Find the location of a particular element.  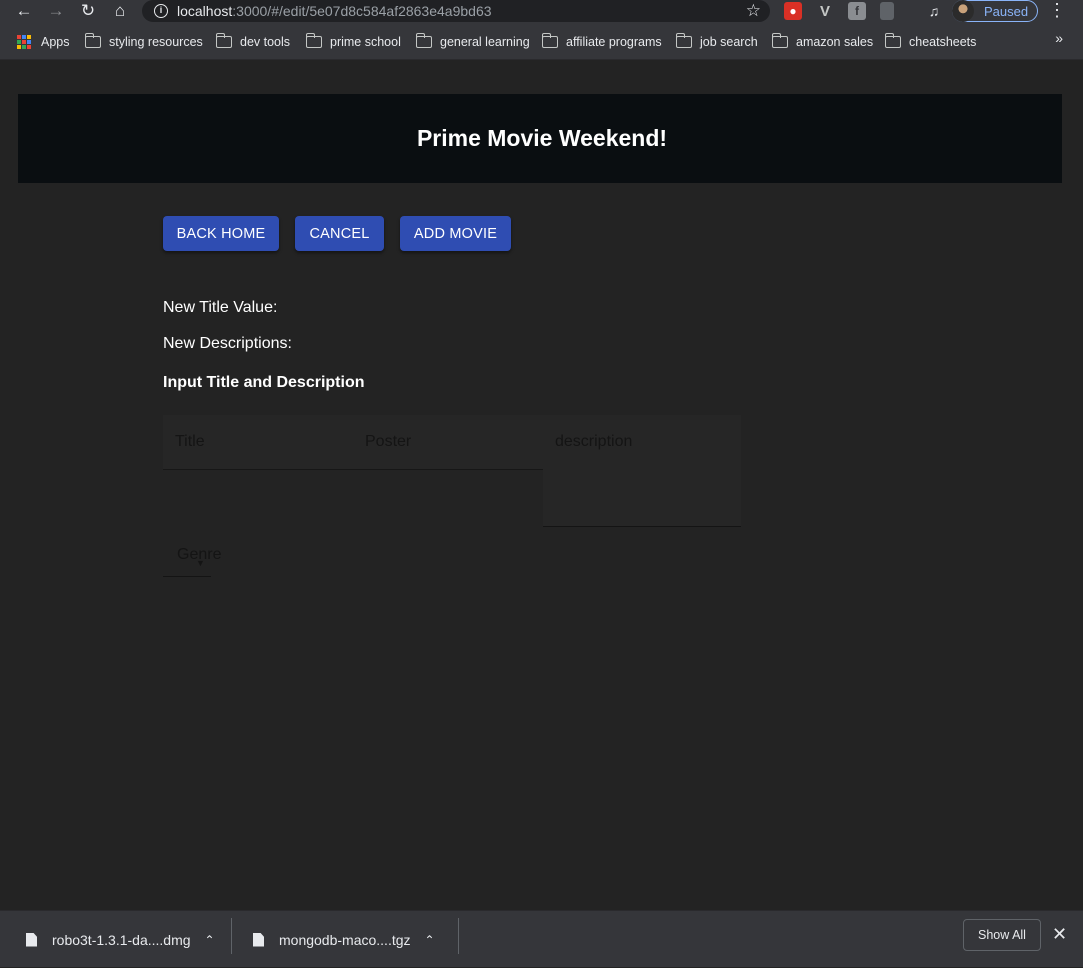

poster-field is located at coordinates (448, 442).